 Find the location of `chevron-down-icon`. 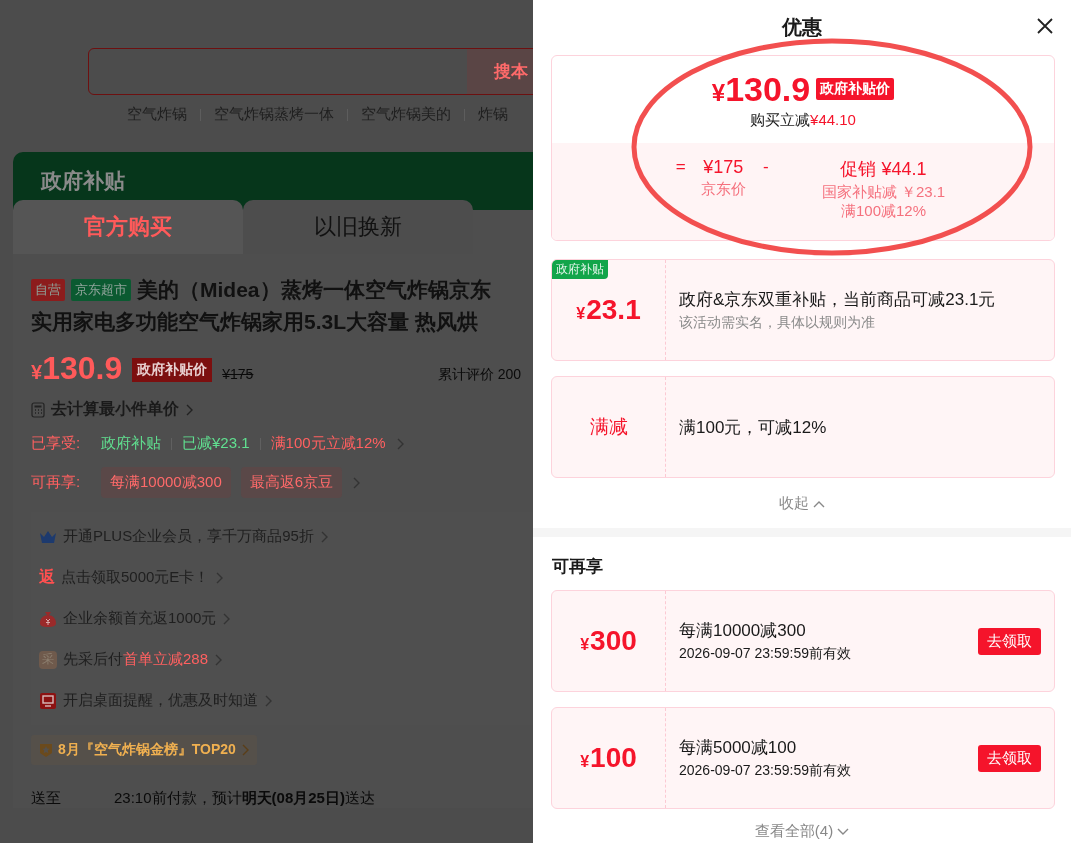

chevron-down-icon is located at coordinates (843, 831).